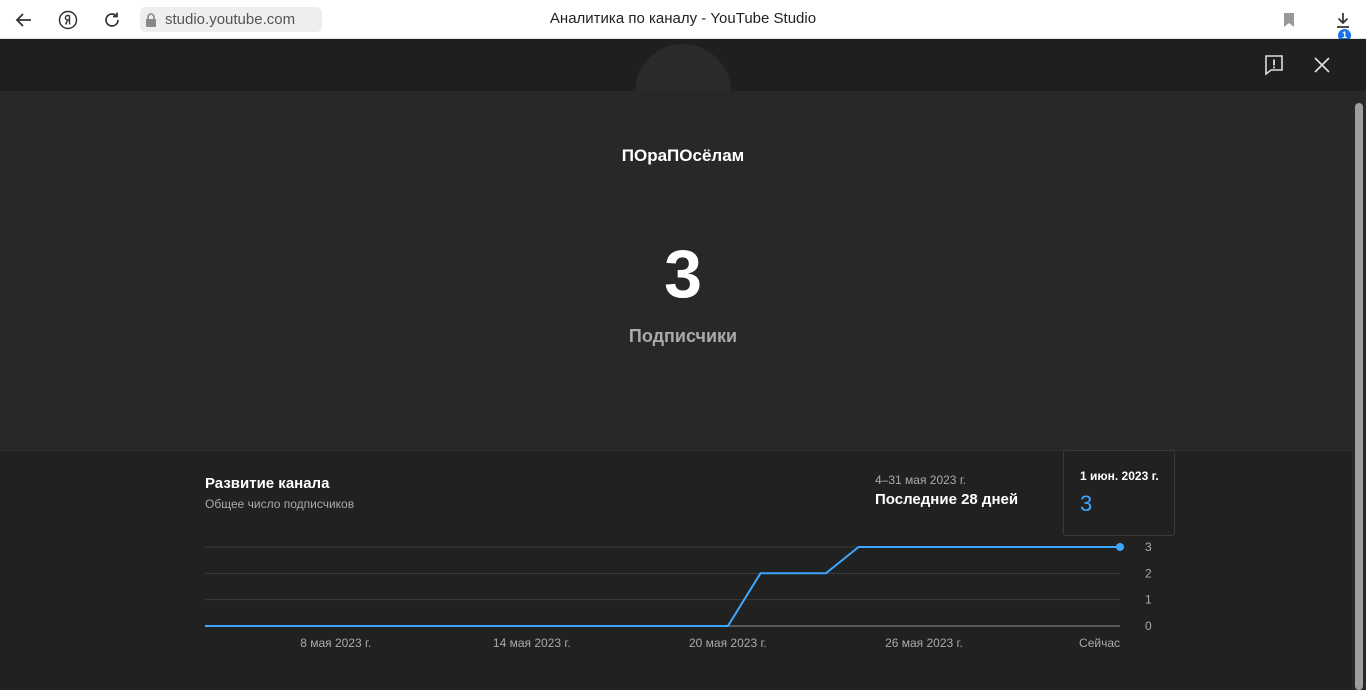  Describe the element at coordinates (1148, 626) in the screenshot. I see `y-tick-label: 0` at that location.